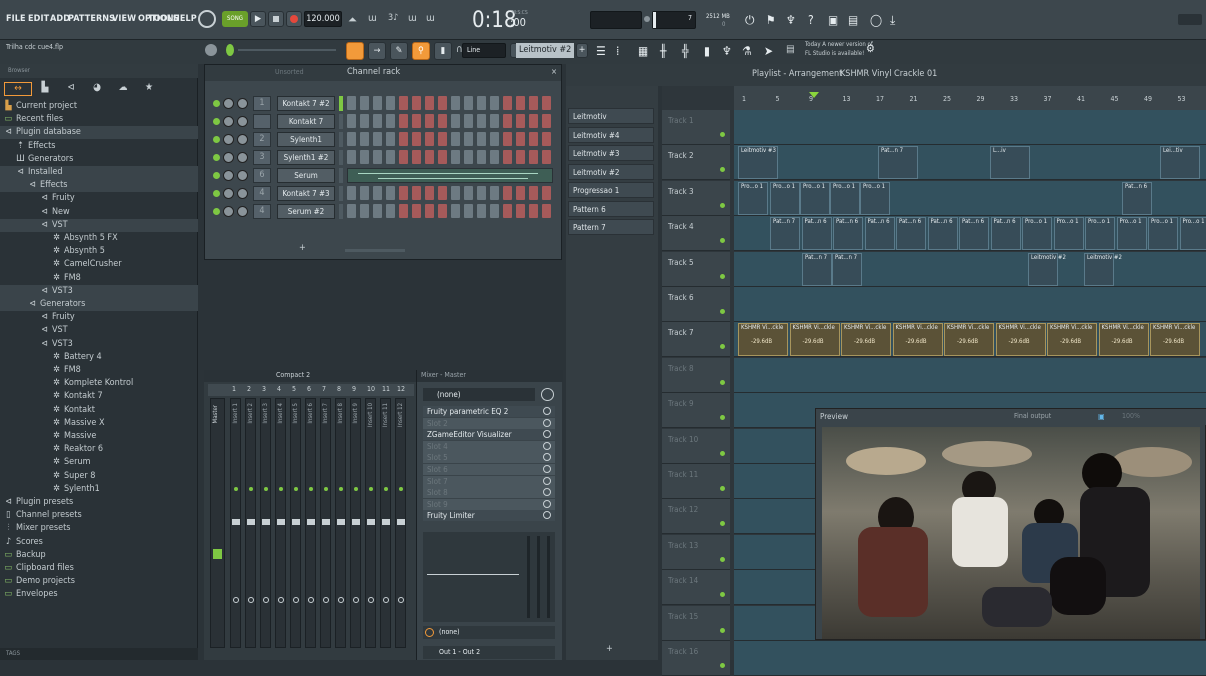  What do you see at coordinates (16, 19) in the screenshot?
I see `menu-file: FILE` at bounding box center [16, 19].